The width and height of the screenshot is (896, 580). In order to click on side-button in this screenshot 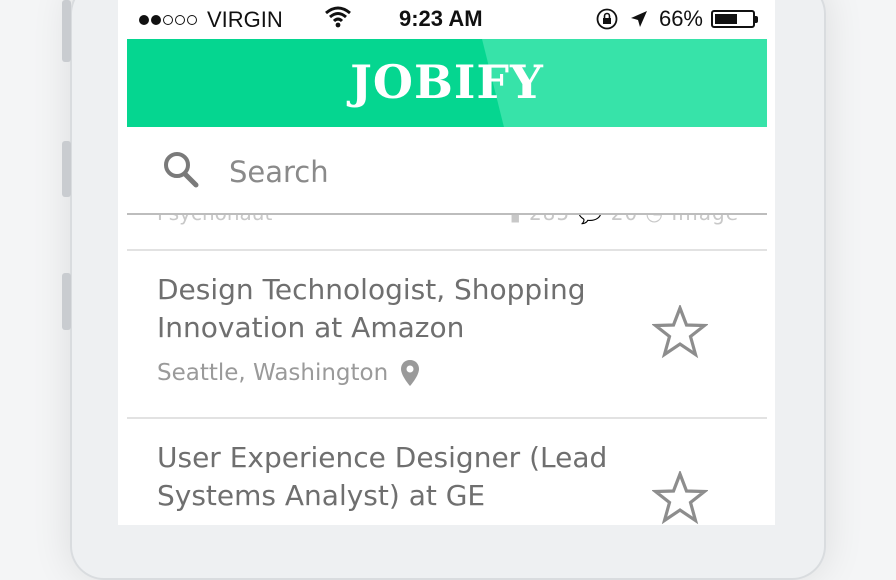, I will do `click(66, 31)`.